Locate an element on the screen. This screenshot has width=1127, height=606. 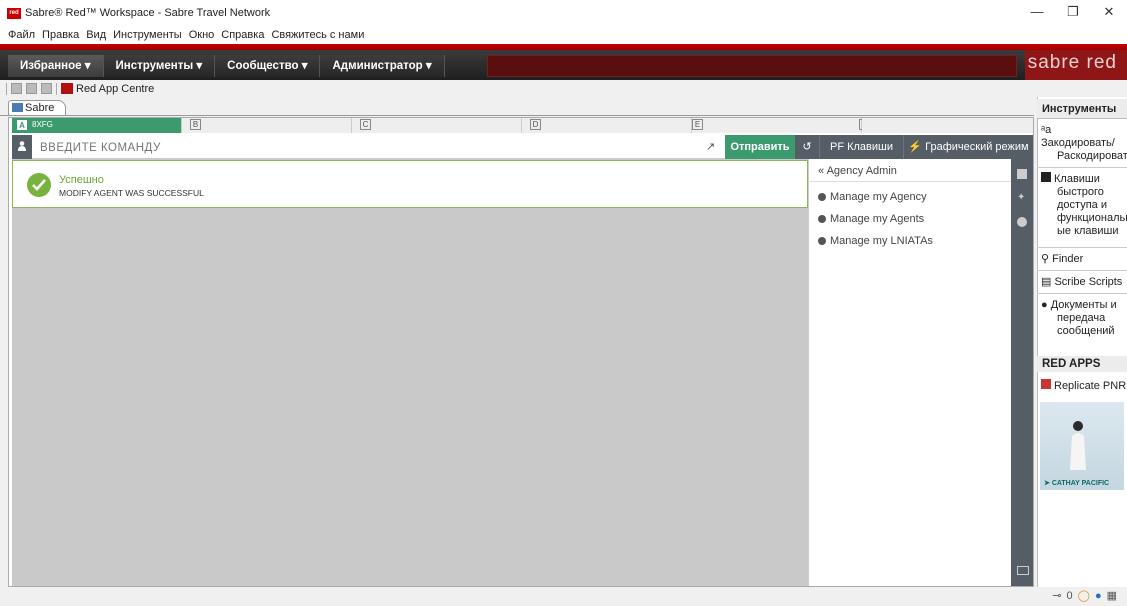
graphic-mode-button: ⚡ Графический режим is located at coordinates (968, 147).